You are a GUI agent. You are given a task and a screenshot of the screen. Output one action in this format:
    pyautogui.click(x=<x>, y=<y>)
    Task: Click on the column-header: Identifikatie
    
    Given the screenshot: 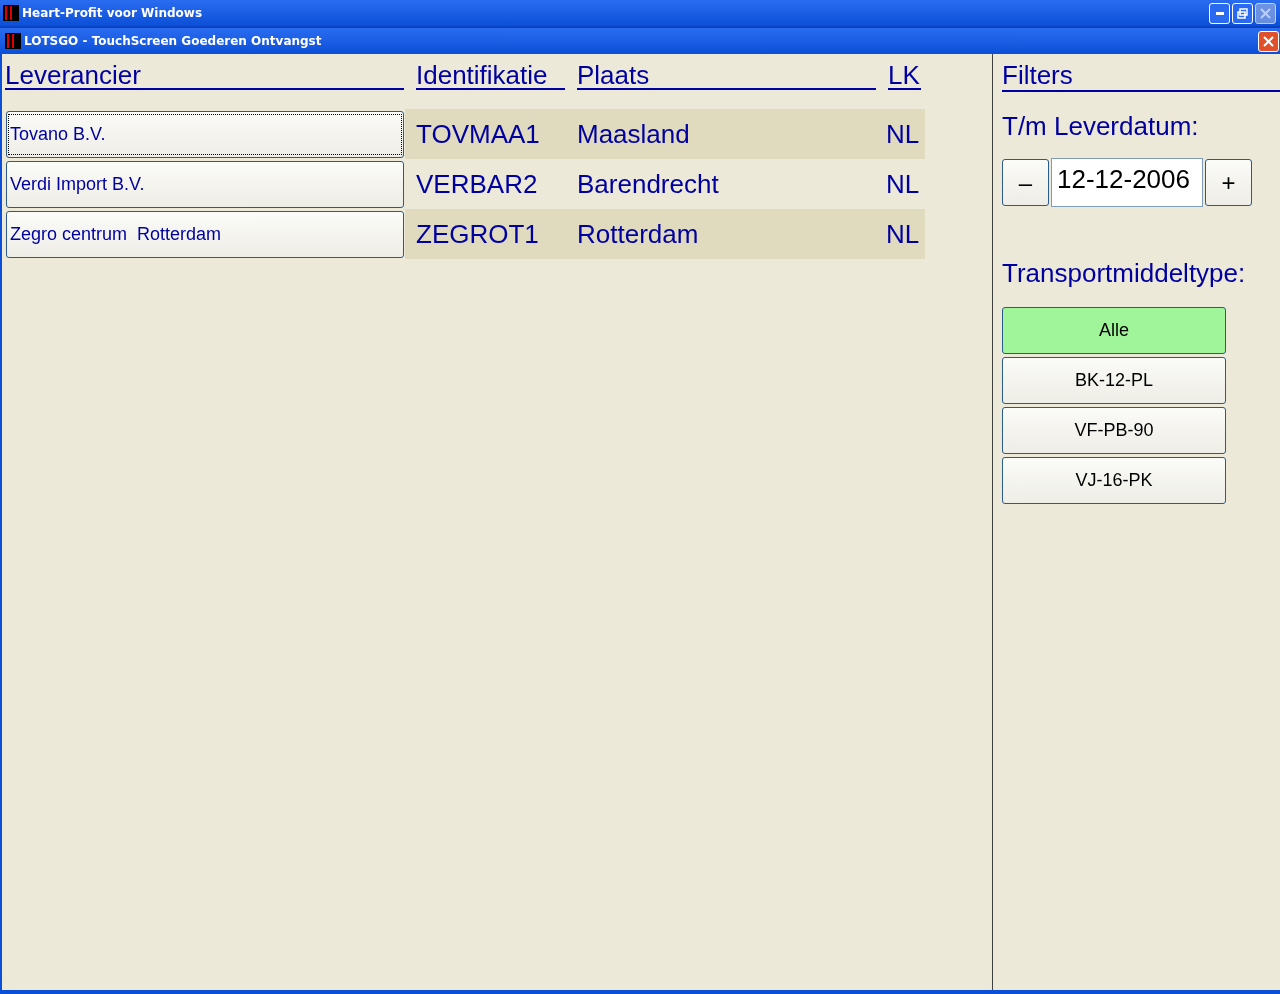 What is the action you would take?
    pyautogui.click(x=490, y=75)
    